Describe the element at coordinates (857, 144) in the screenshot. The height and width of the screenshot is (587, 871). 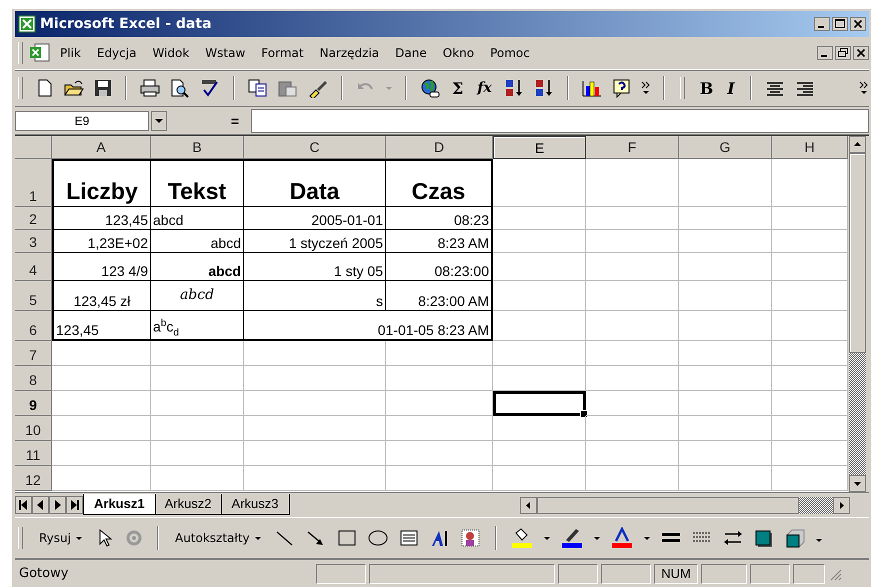
I see `scroll-up-icon` at that location.